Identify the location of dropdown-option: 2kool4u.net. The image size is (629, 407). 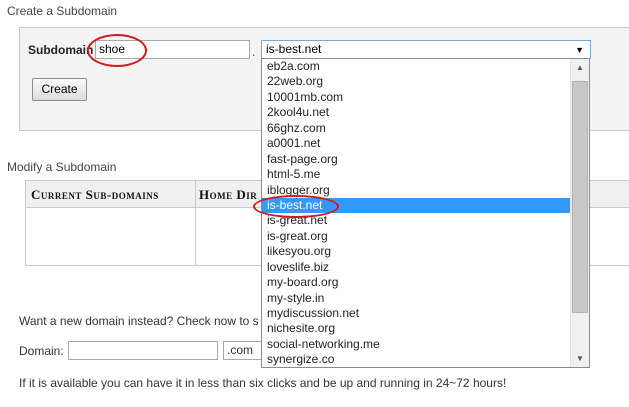
(416, 112).